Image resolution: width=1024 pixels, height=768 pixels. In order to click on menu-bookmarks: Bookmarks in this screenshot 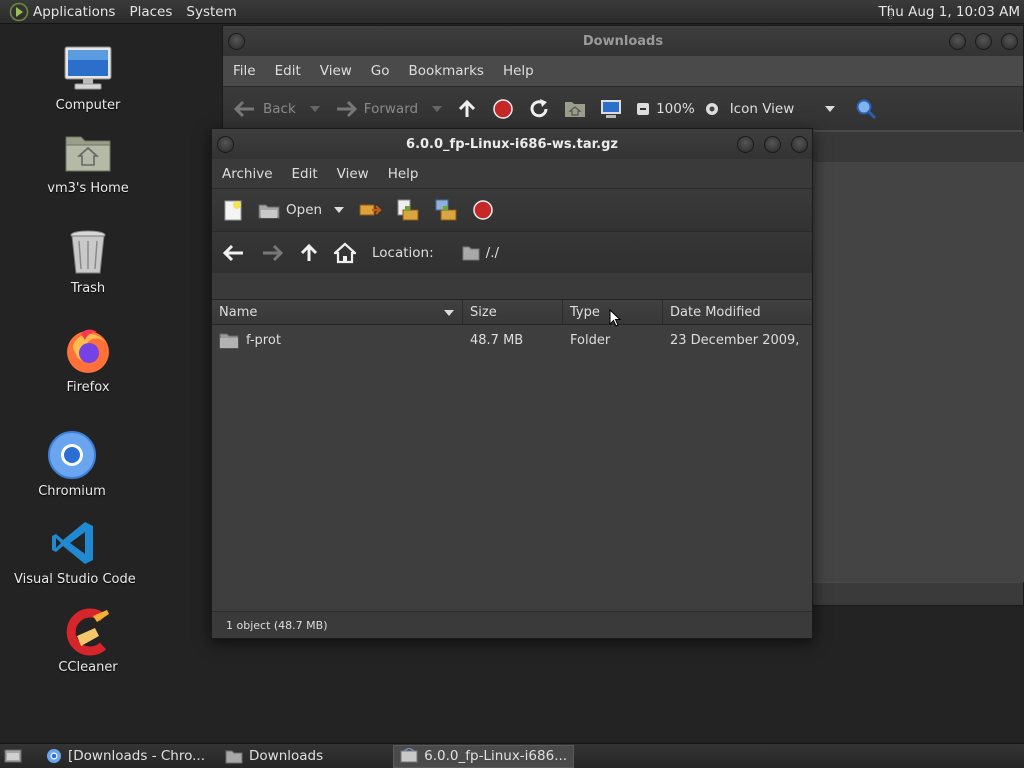, I will do `click(446, 71)`.